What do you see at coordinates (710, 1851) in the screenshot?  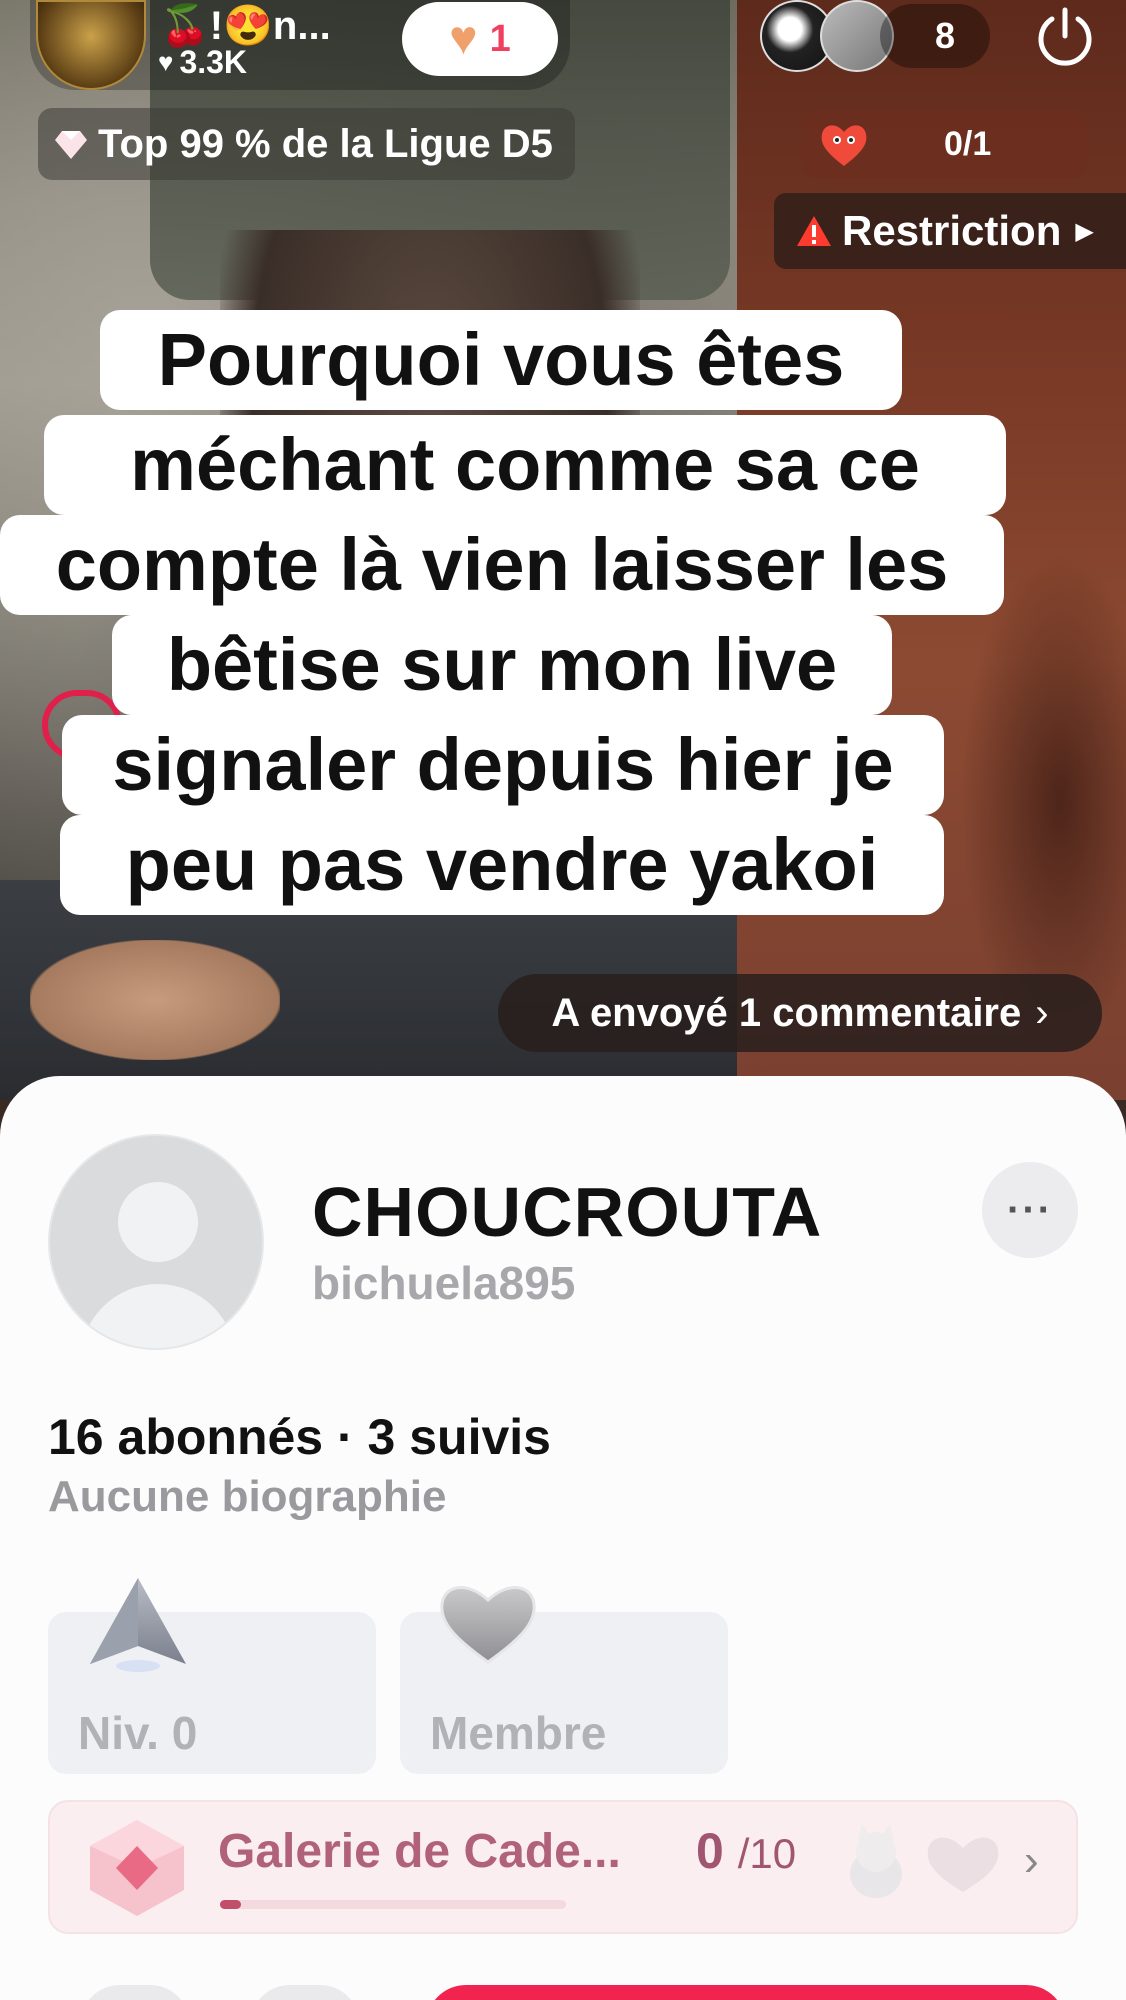 I see `gift-gallery-collected: 0` at bounding box center [710, 1851].